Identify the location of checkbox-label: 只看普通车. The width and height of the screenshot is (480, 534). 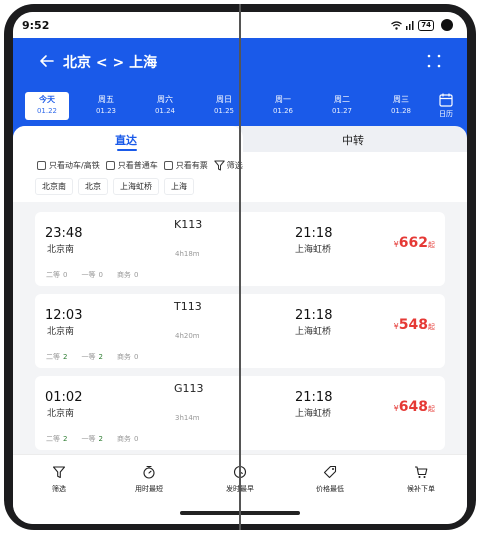
(137, 165).